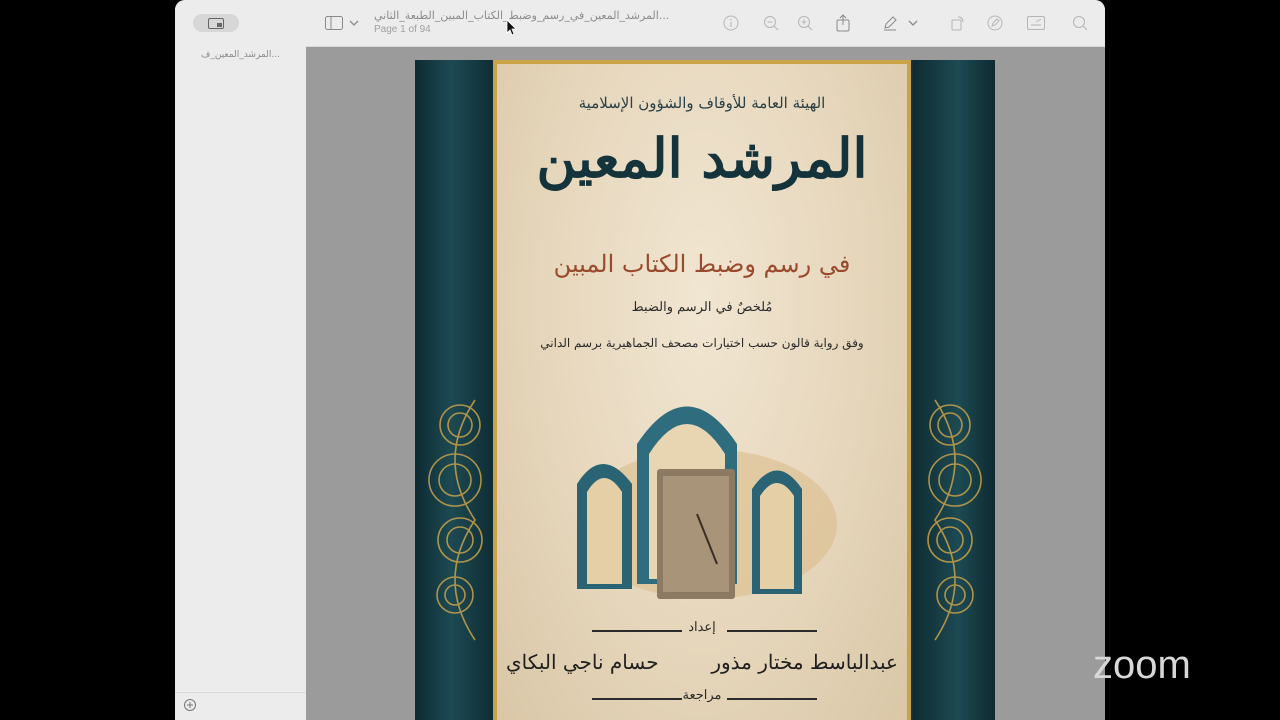 The height and width of the screenshot is (720, 1280). What do you see at coordinates (402, 29) in the screenshot?
I see `page-indicator: Page 1 of 94` at bounding box center [402, 29].